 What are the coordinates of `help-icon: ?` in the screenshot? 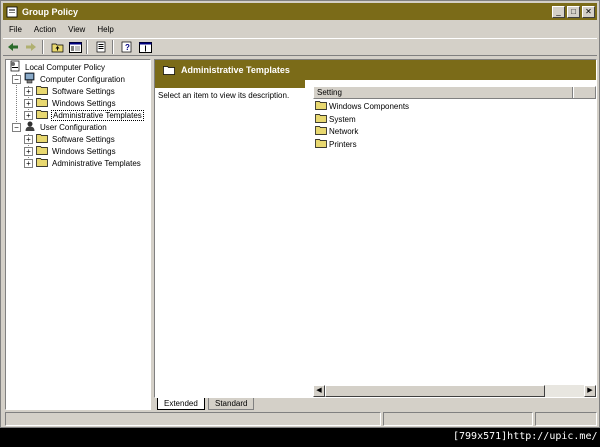 It's located at (127, 47).